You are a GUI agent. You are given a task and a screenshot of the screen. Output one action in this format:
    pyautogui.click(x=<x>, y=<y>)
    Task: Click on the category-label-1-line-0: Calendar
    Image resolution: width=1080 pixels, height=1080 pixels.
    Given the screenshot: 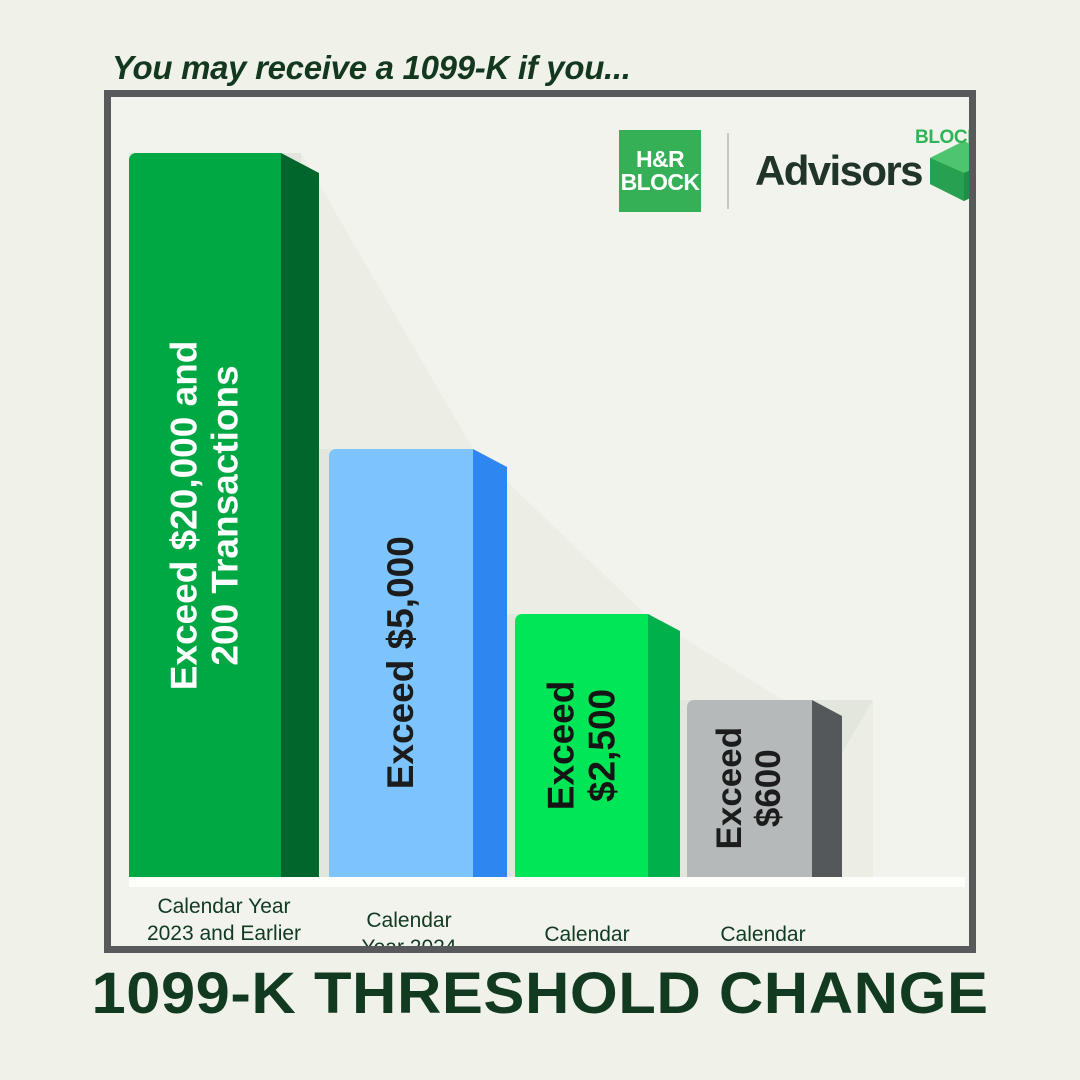 What is the action you would take?
    pyautogui.click(x=409, y=920)
    